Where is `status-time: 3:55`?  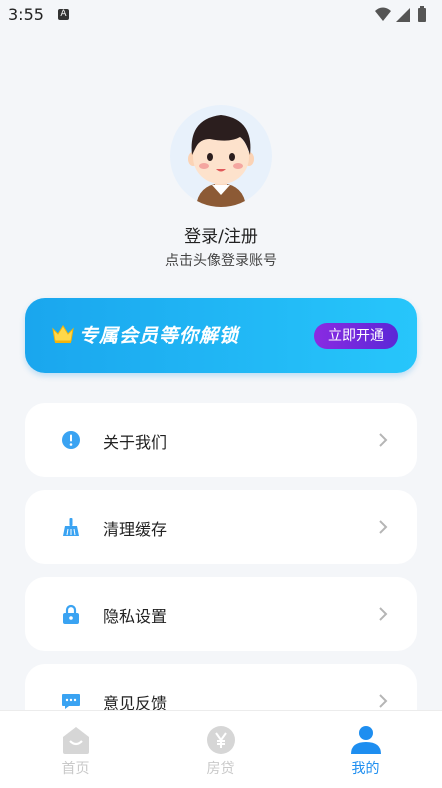 status-time: 3:55 is located at coordinates (26, 14).